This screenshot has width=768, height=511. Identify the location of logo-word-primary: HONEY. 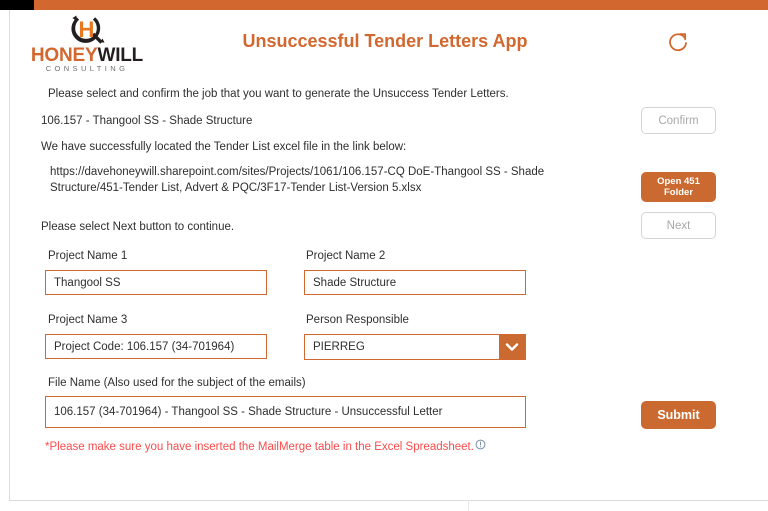
(64, 55).